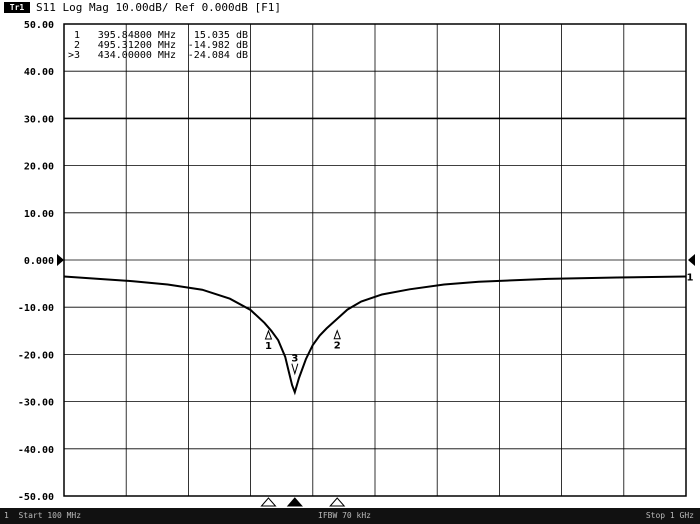 This screenshot has height=524, width=700. Describe the element at coordinates (60, 260) in the screenshot. I see `reference-level-left-arrow-icon` at that location.